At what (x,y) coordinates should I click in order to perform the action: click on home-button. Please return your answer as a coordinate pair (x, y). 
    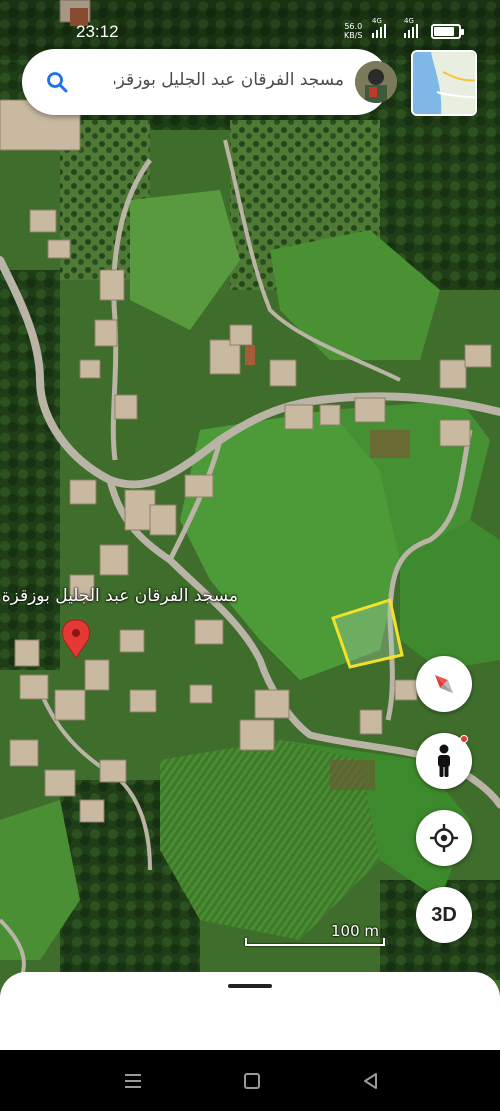
    Looking at the image, I should click on (252, 1081).